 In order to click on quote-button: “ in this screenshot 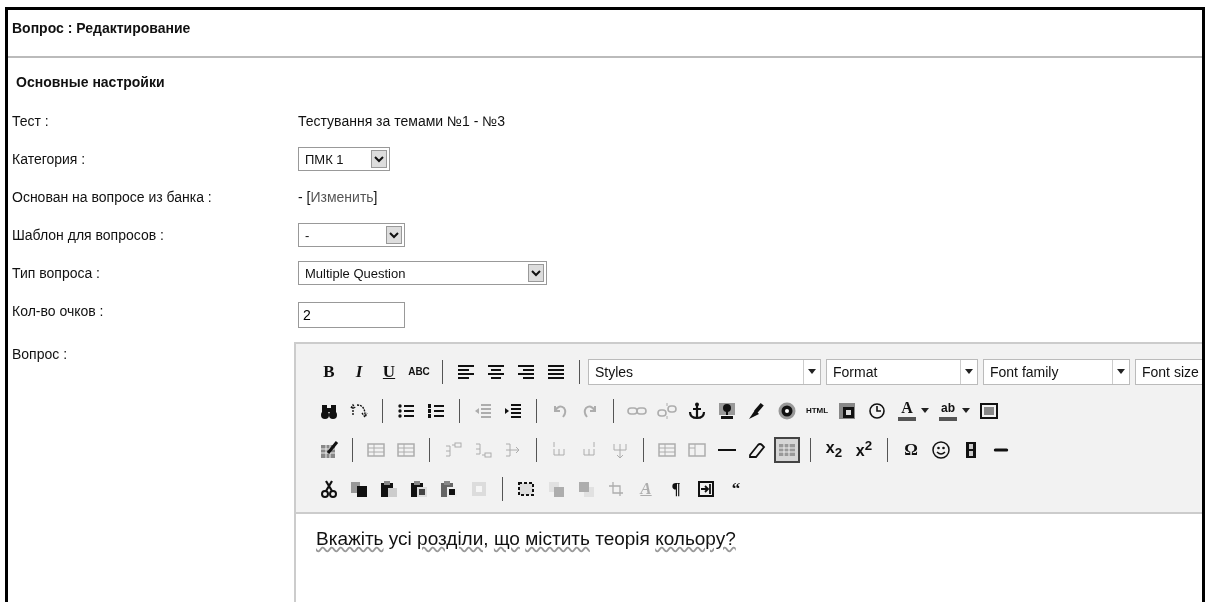, I will do `click(736, 488)`.